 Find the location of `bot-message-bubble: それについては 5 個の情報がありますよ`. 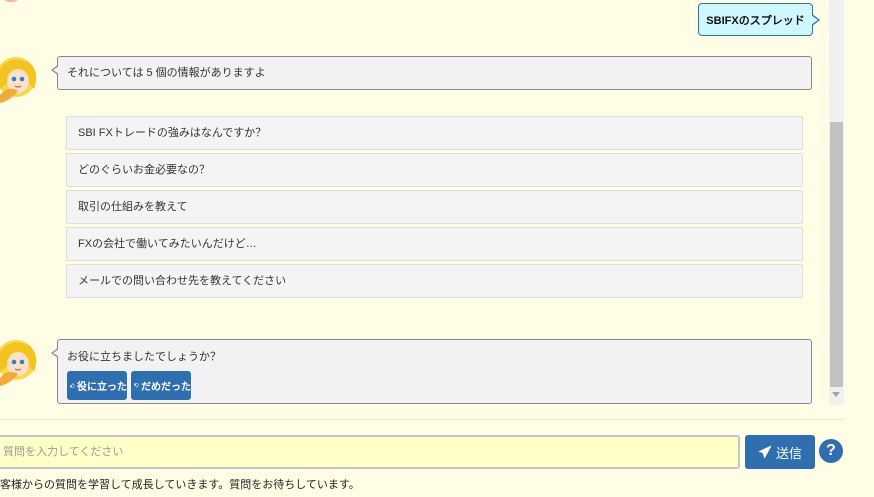

bot-message-bubble: それについては 5 個の情報がありますよ is located at coordinates (431, 73).